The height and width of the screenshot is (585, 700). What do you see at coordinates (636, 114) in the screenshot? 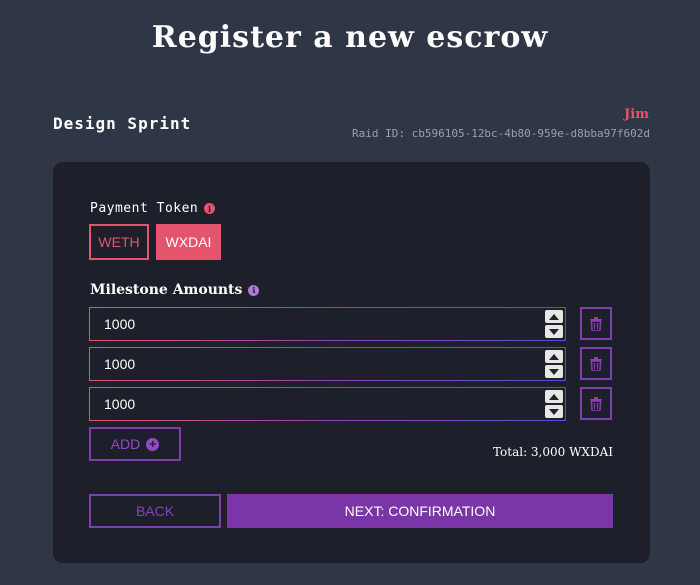
I see `client-name: Jim` at bounding box center [636, 114].